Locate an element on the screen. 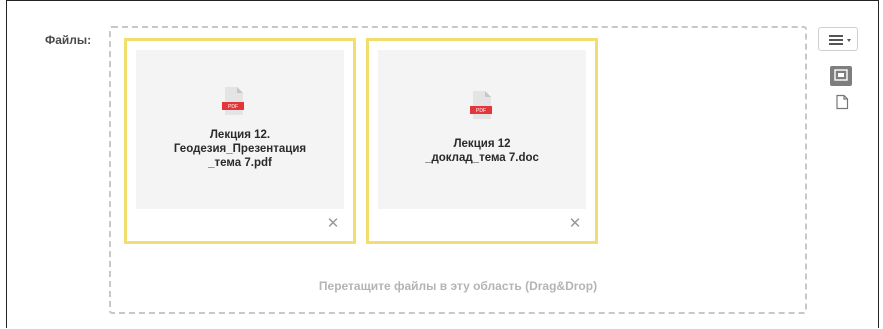 The width and height of the screenshot is (883, 329). thumbnail-view-button is located at coordinates (841, 76).